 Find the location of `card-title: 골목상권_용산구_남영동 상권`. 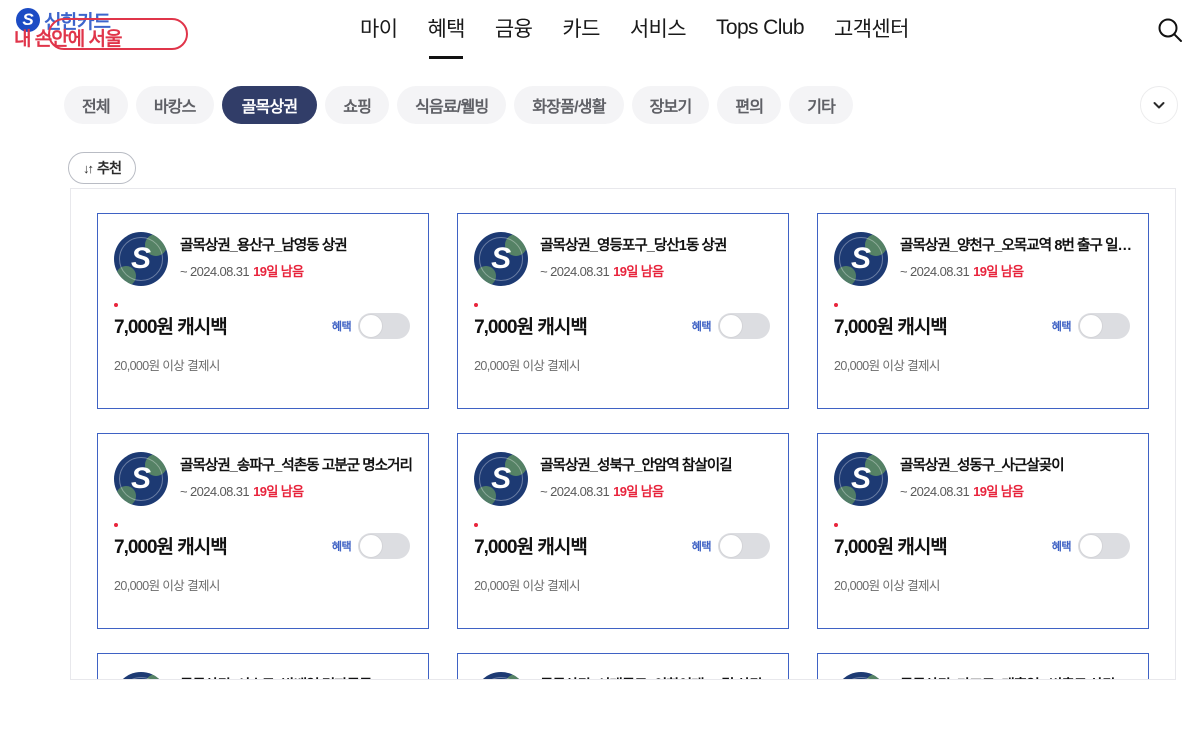

card-title: 골목상권_용산구_남영동 상권 is located at coordinates (263, 246).